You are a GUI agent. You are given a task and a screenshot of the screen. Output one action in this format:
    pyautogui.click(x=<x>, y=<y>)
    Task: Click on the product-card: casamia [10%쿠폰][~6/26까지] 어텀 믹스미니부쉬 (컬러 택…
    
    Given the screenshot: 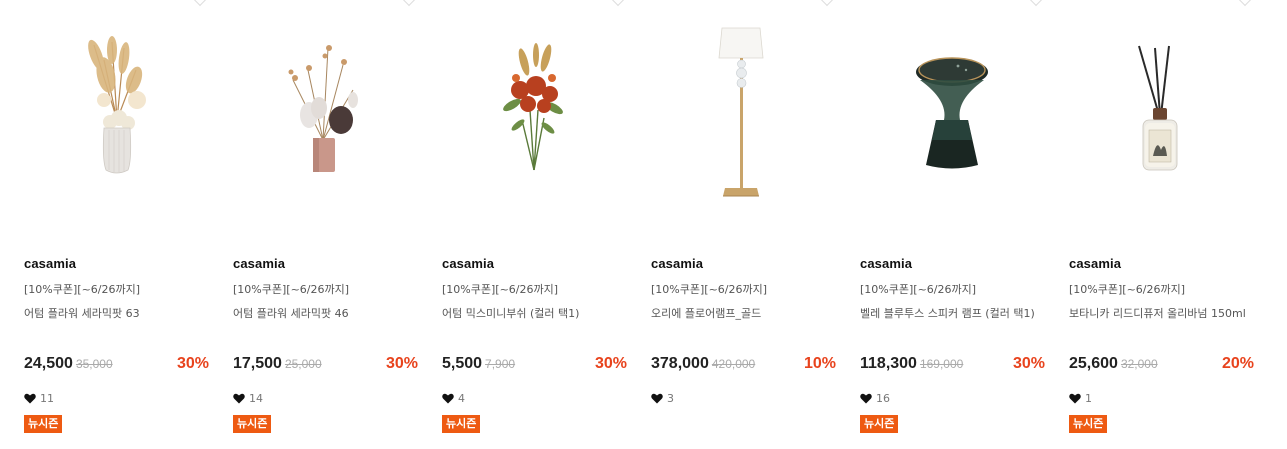 What is the action you would take?
    pyautogui.click(x=534, y=224)
    